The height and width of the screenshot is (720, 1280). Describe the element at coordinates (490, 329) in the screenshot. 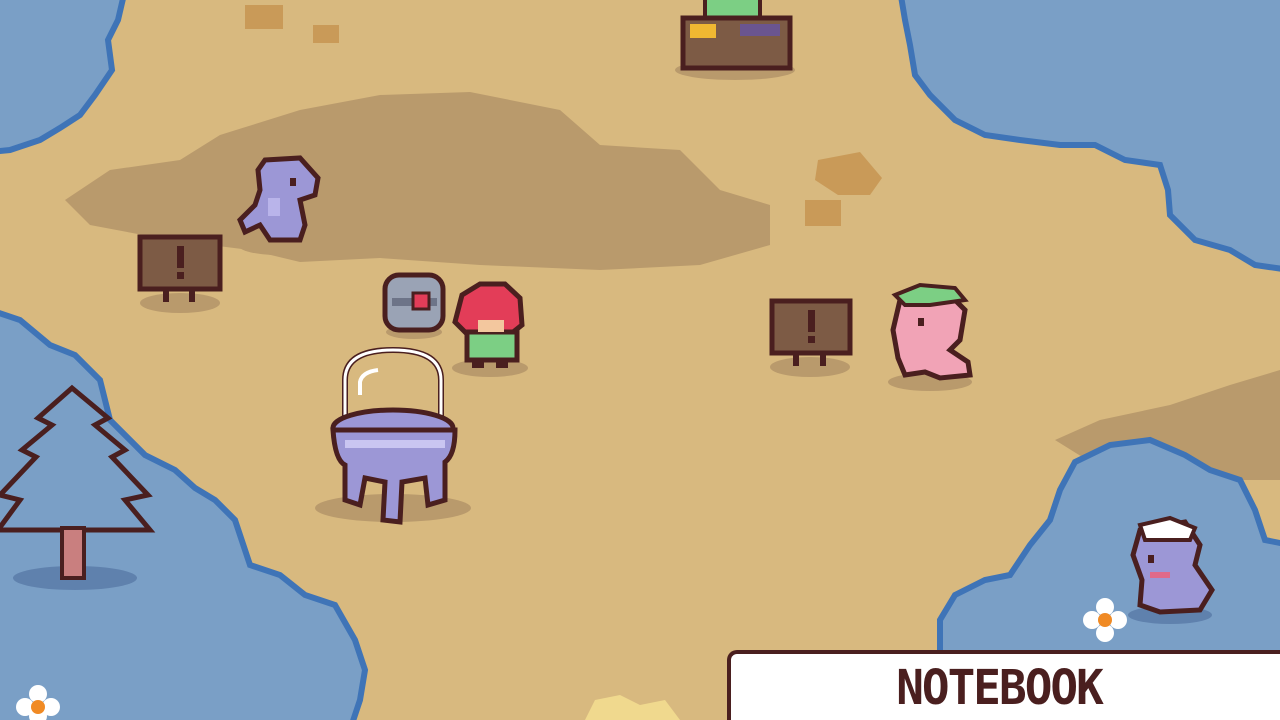

I see `player-character` at that location.